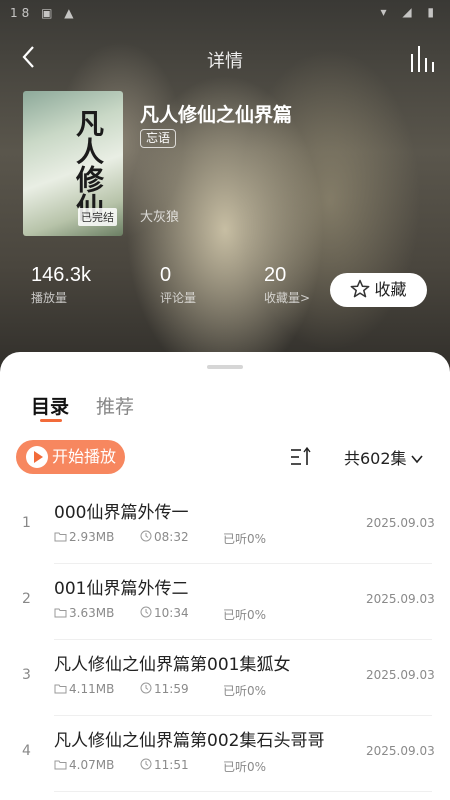  Describe the element at coordinates (158, 138) in the screenshot. I see `author-tag: 忘语` at that location.